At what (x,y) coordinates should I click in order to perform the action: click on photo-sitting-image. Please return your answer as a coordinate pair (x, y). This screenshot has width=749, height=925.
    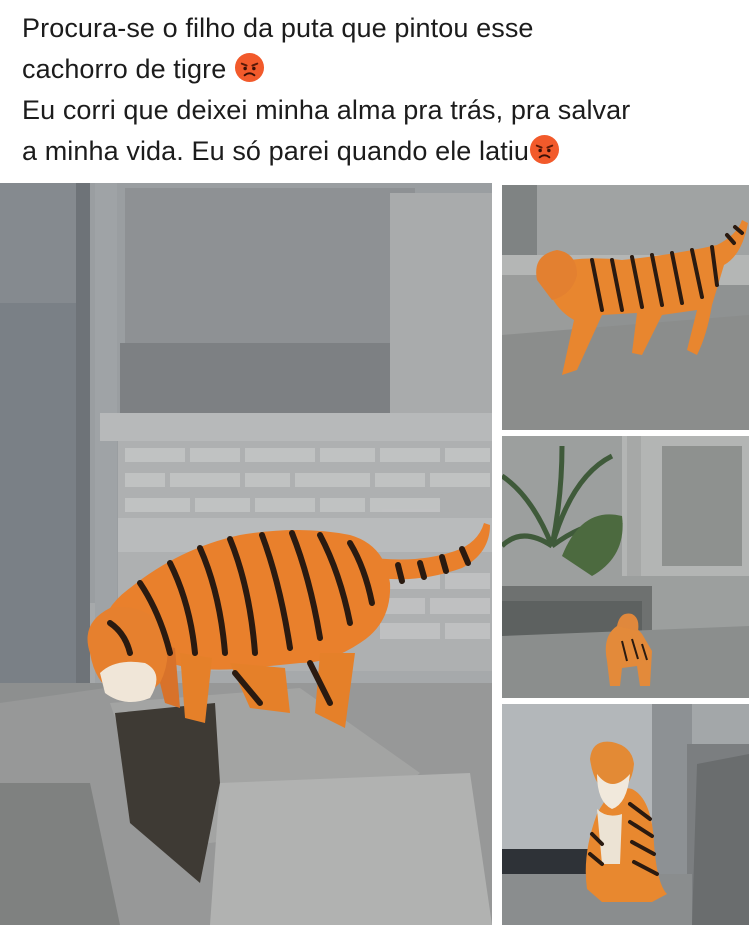
    Looking at the image, I should click on (625, 814).